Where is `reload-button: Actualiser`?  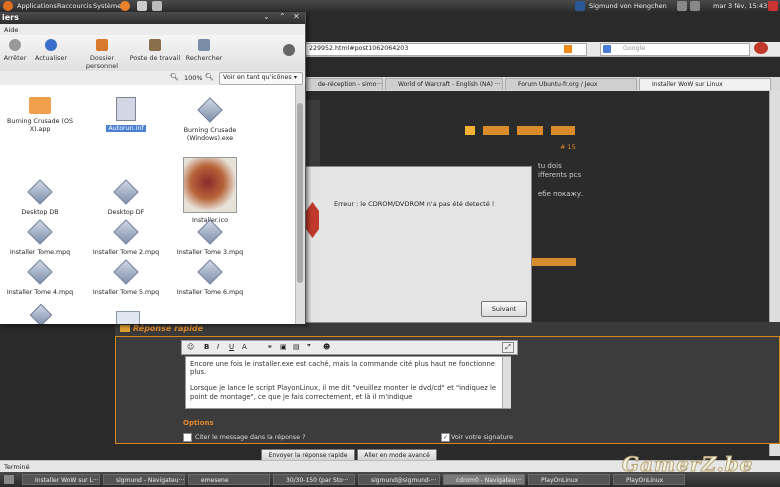
reload-button: Actualiser is located at coordinates (51, 50).